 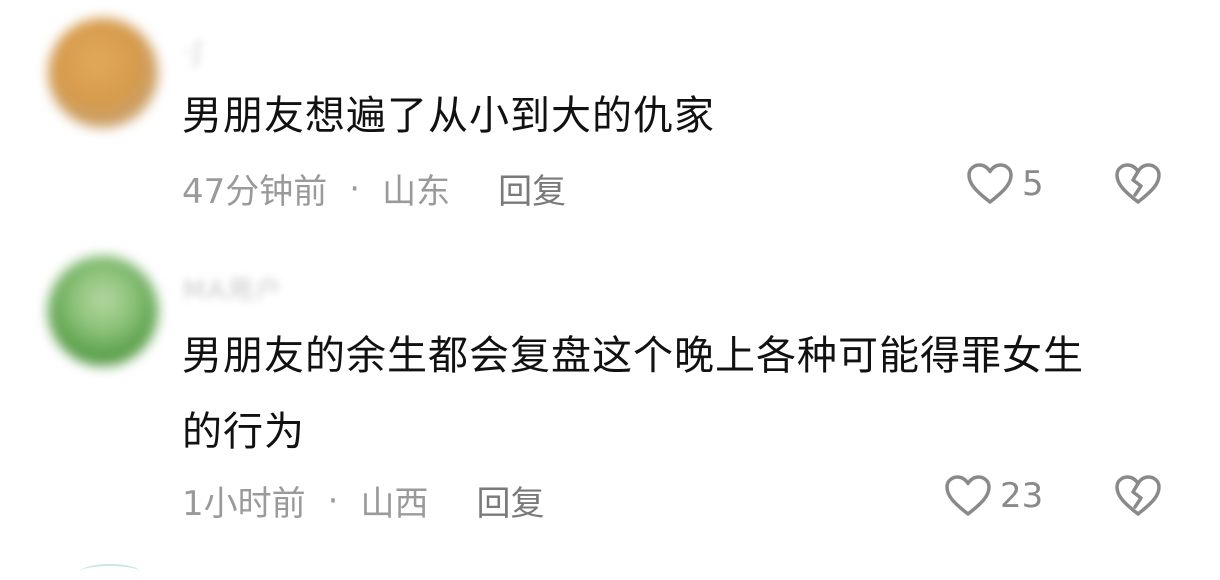 I want to click on heart-outline-icon, so click(x=968, y=495).